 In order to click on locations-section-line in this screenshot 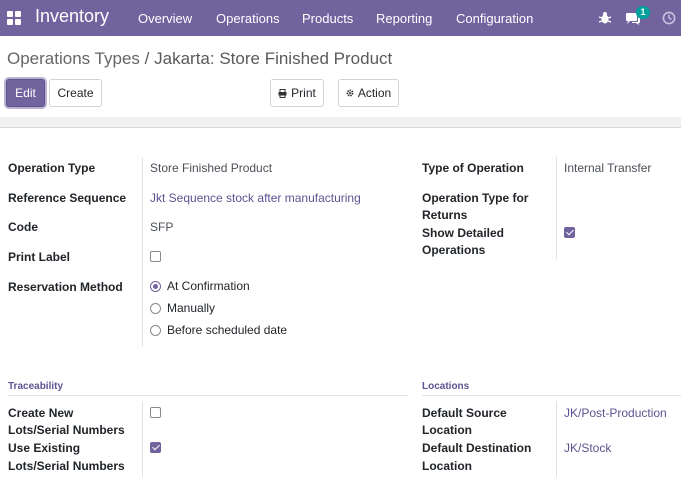, I will do `click(551, 395)`.